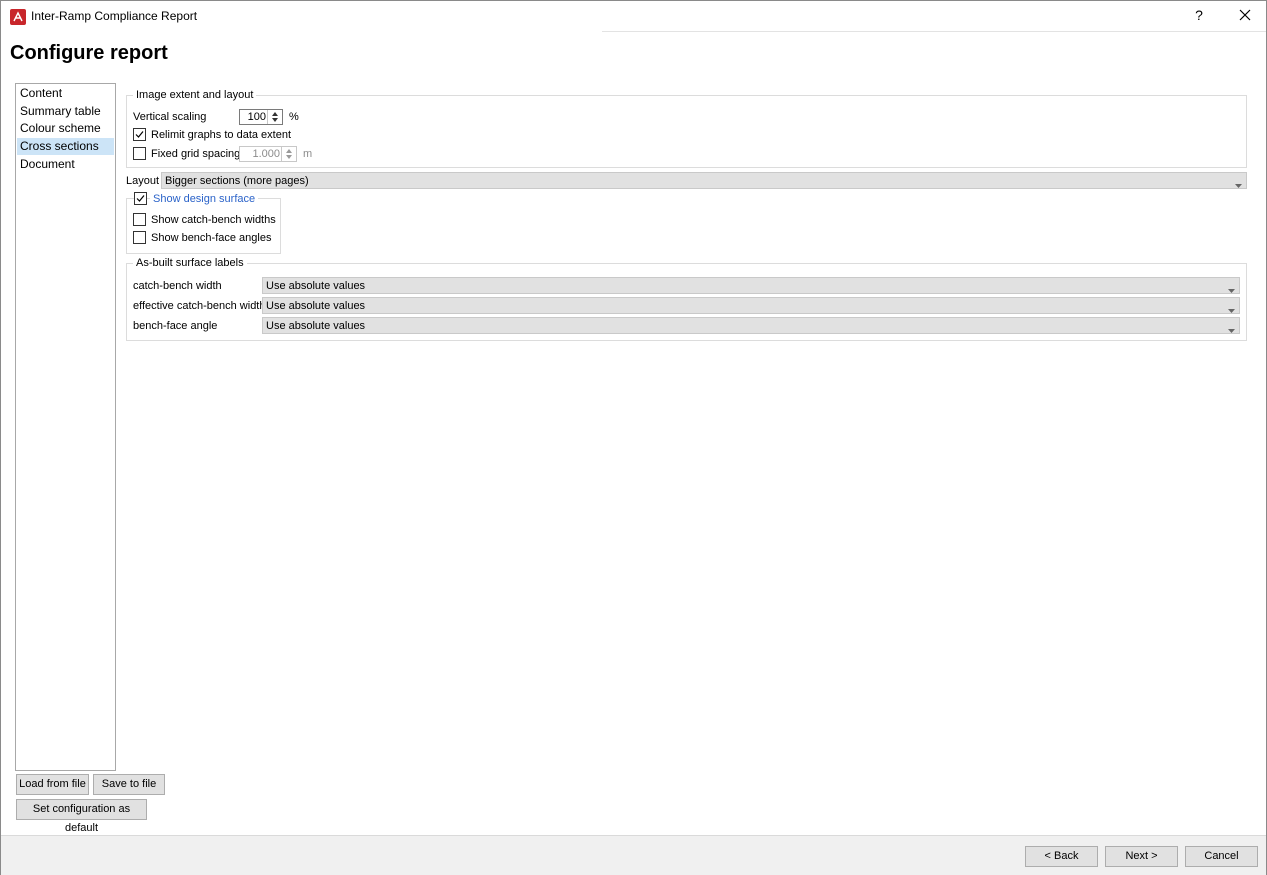  What do you see at coordinates (140, 198) in the screenshot?
I see `show-design-surface-checkbox` at bounding box center [140, 198].